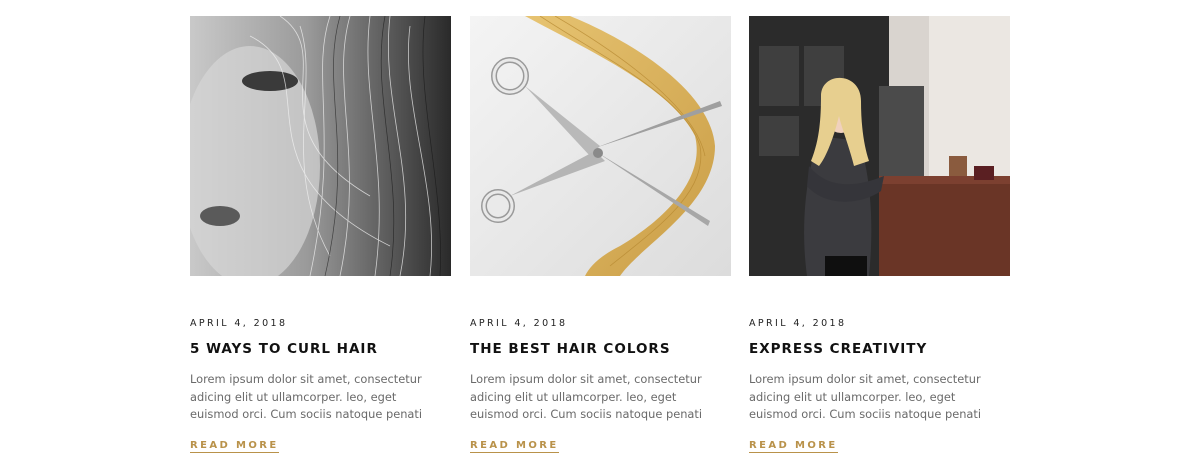 This screenshot has height=475, width=1200. What do you see at coordinates (879, 349) in the screenshot?
I see `post-title: EXPRESS CREATIVITY` at bounding box center [879, 349].